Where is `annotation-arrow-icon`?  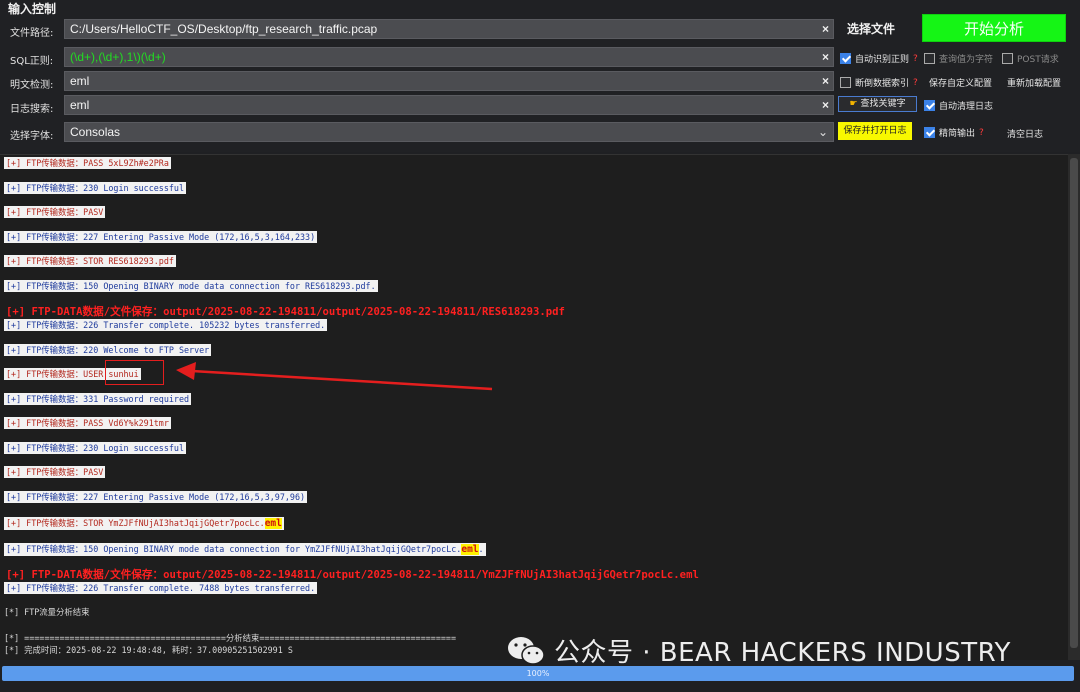 annotation-arrow-icon is located at coordinates (334, 376).